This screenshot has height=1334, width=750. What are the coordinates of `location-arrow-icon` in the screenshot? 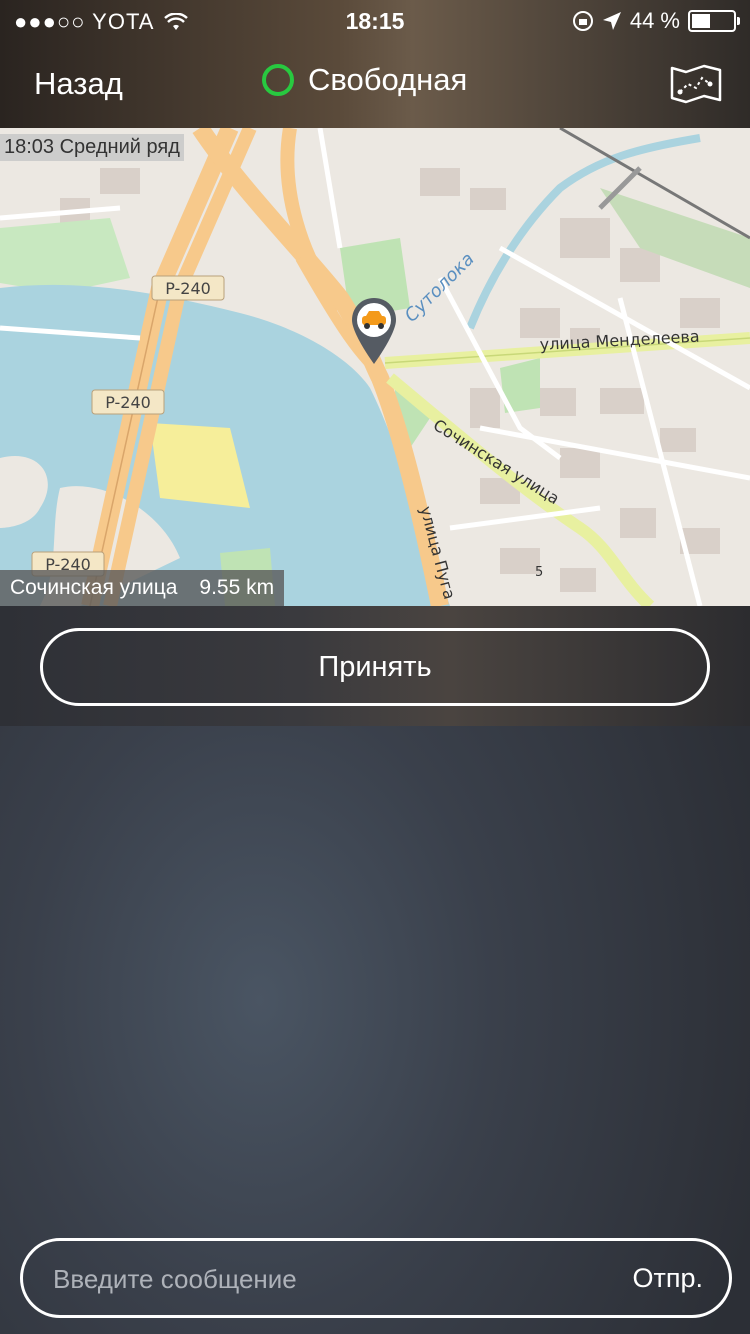 It's located at (611, 21).